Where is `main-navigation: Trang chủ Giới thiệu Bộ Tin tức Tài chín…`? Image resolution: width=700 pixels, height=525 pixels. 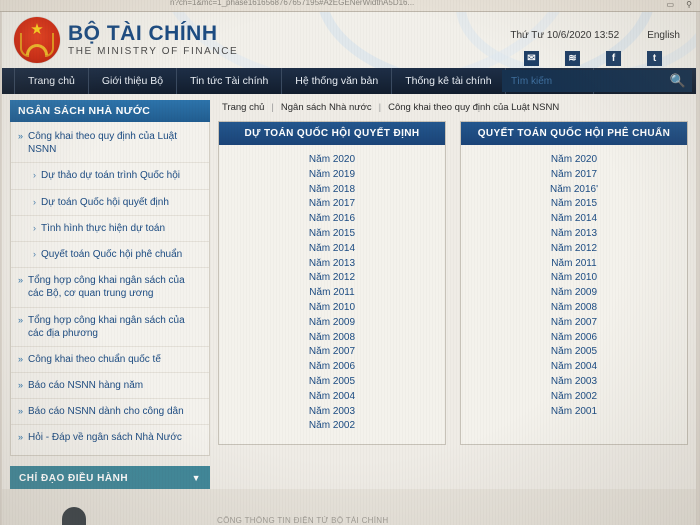 main-navigation: Trang chủ Giới thiệu Bộ Tin tức Tài chín… is located at coordinates (349, 81).